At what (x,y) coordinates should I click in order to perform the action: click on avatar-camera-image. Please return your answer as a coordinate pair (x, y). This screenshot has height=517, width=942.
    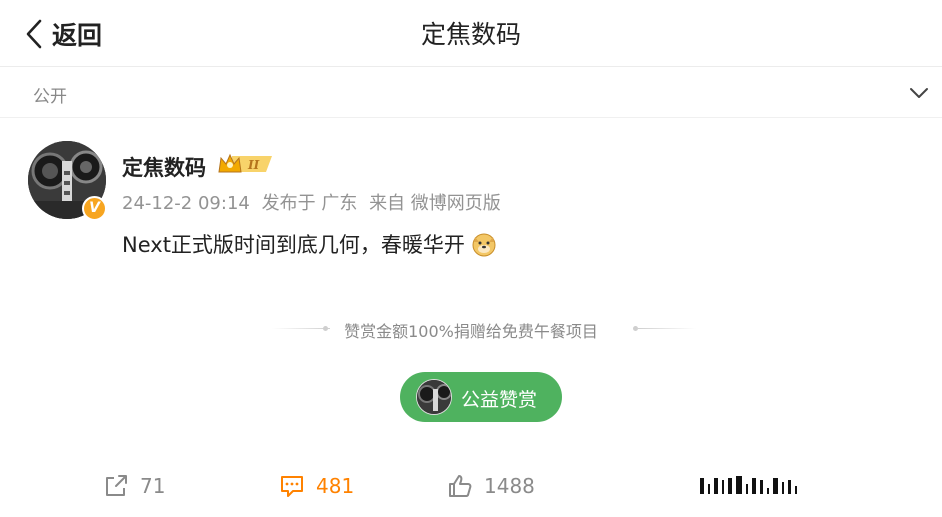
    Looking at the image, I should click on (434, 397).